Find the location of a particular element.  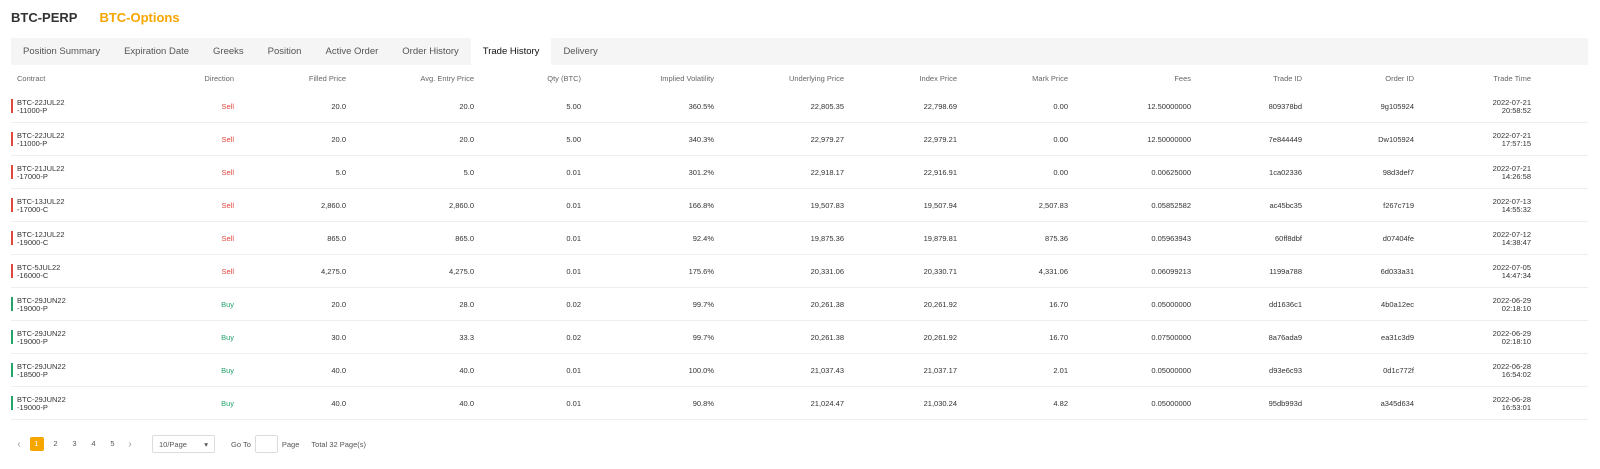

order-id-cell: 0d1c772f is located at coordinates (1398, 370).